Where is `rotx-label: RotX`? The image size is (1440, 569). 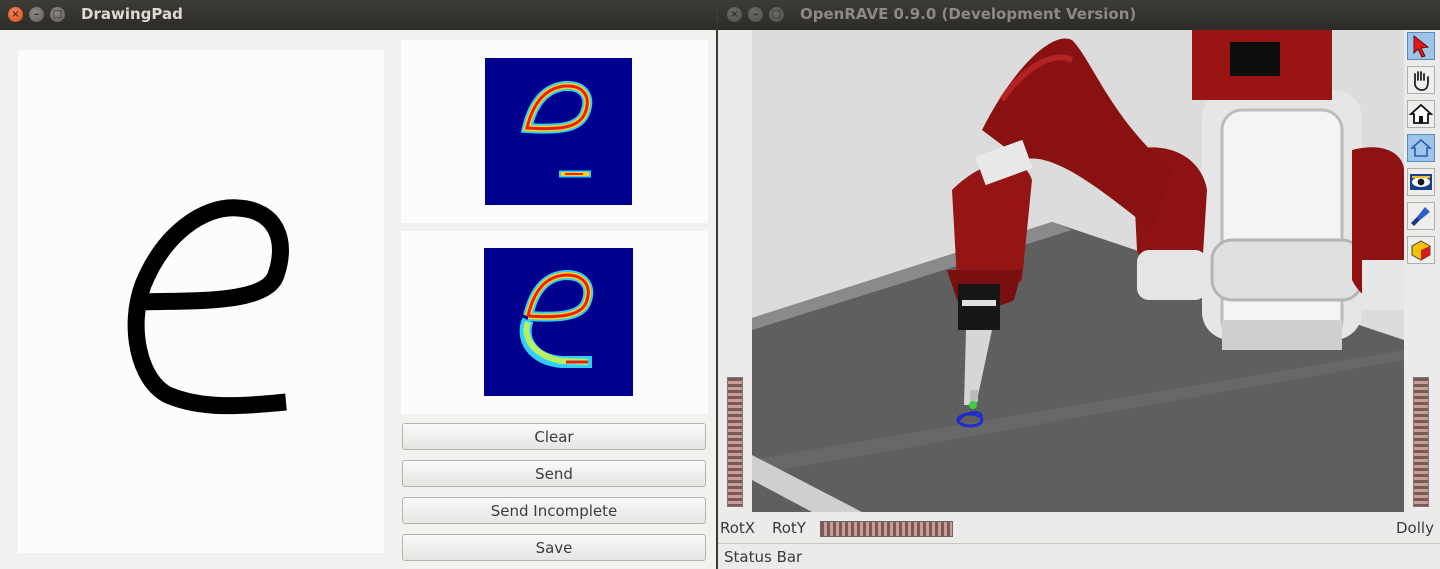 rotx-label: RotX is located at coordinates (738, 528).